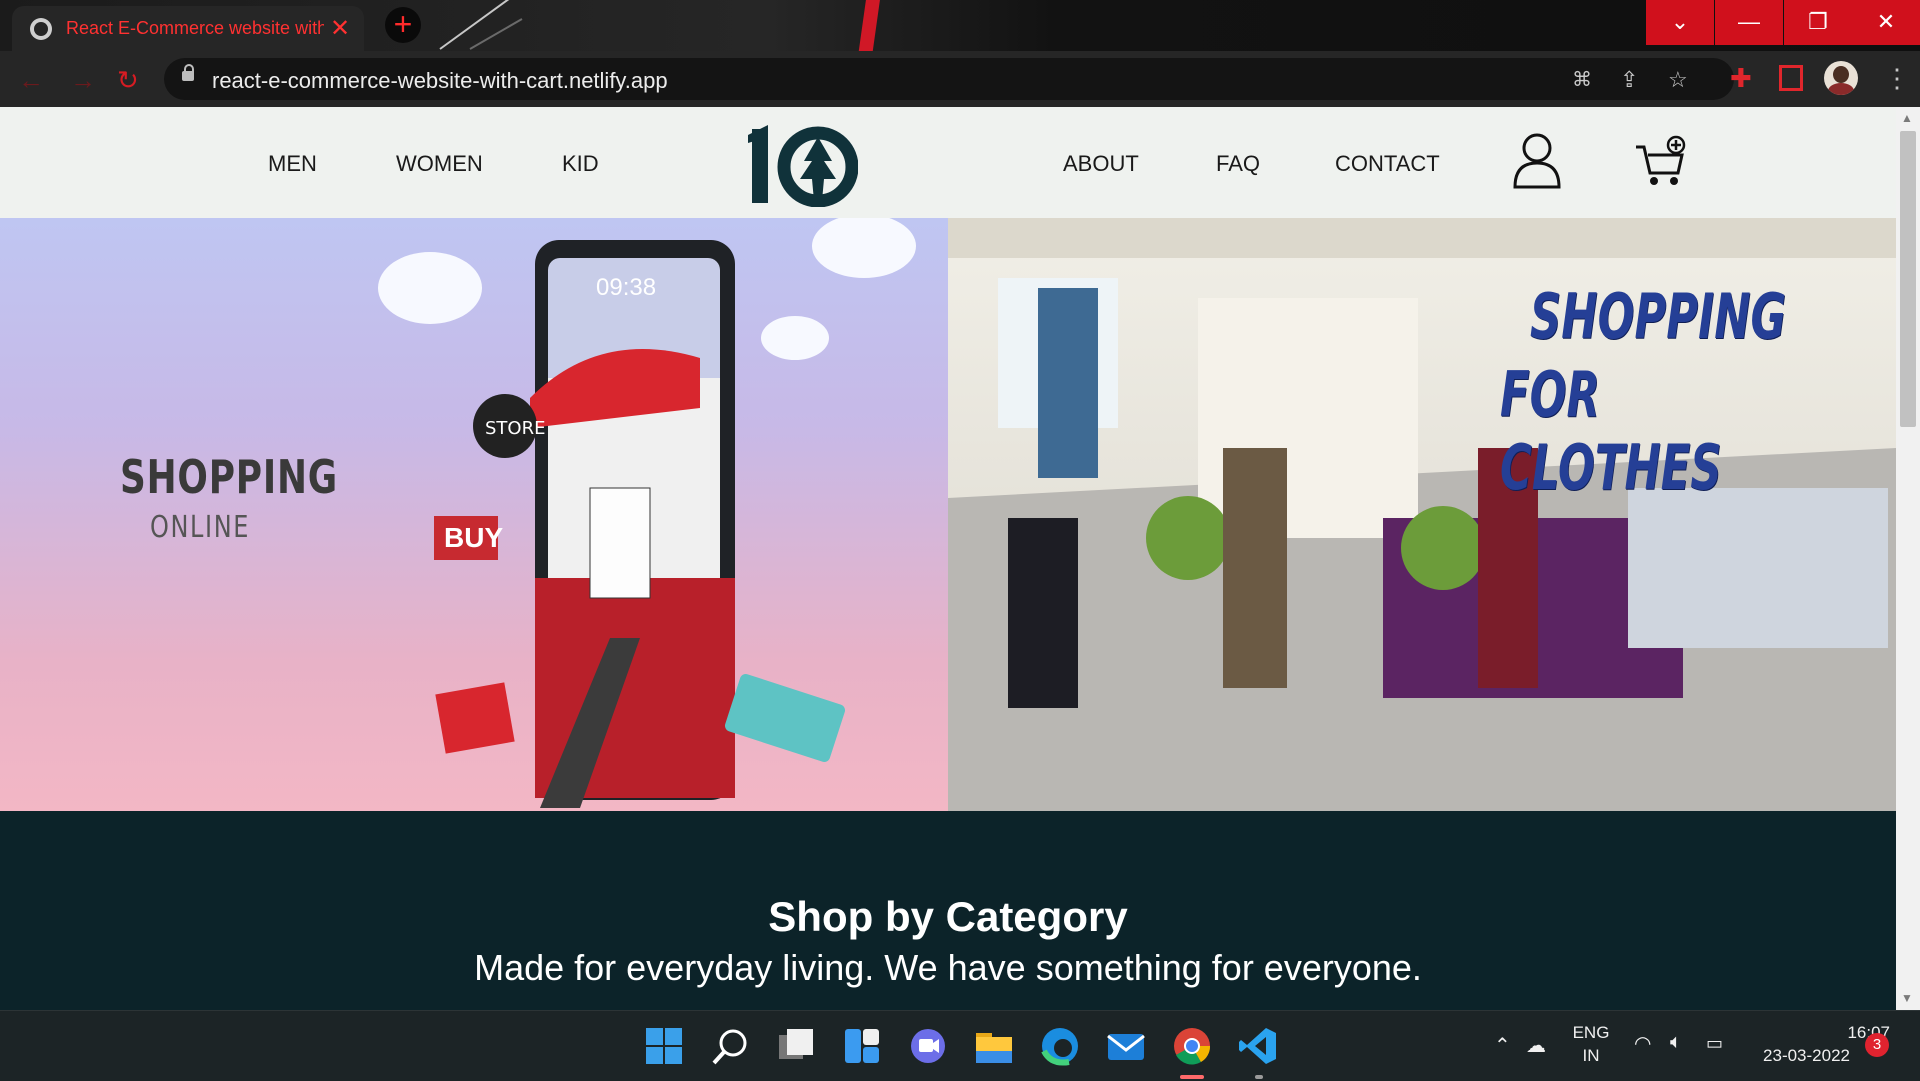 The width and height of the screenshot is (1920, 1081). What do you see at coordinates (188, 72) in the screenshot?
I see `lock-icon` at bounding box center [188, 72].